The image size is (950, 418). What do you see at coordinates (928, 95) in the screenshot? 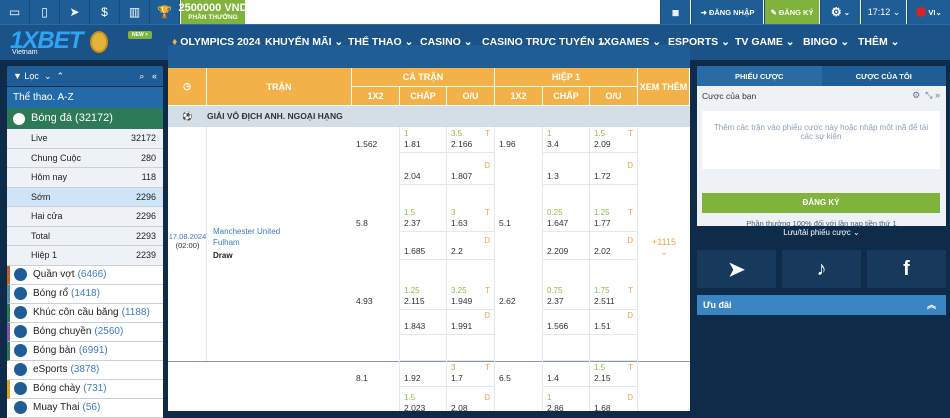
I see `shrink-icon: ⤡` at bounding box center [928, 95].